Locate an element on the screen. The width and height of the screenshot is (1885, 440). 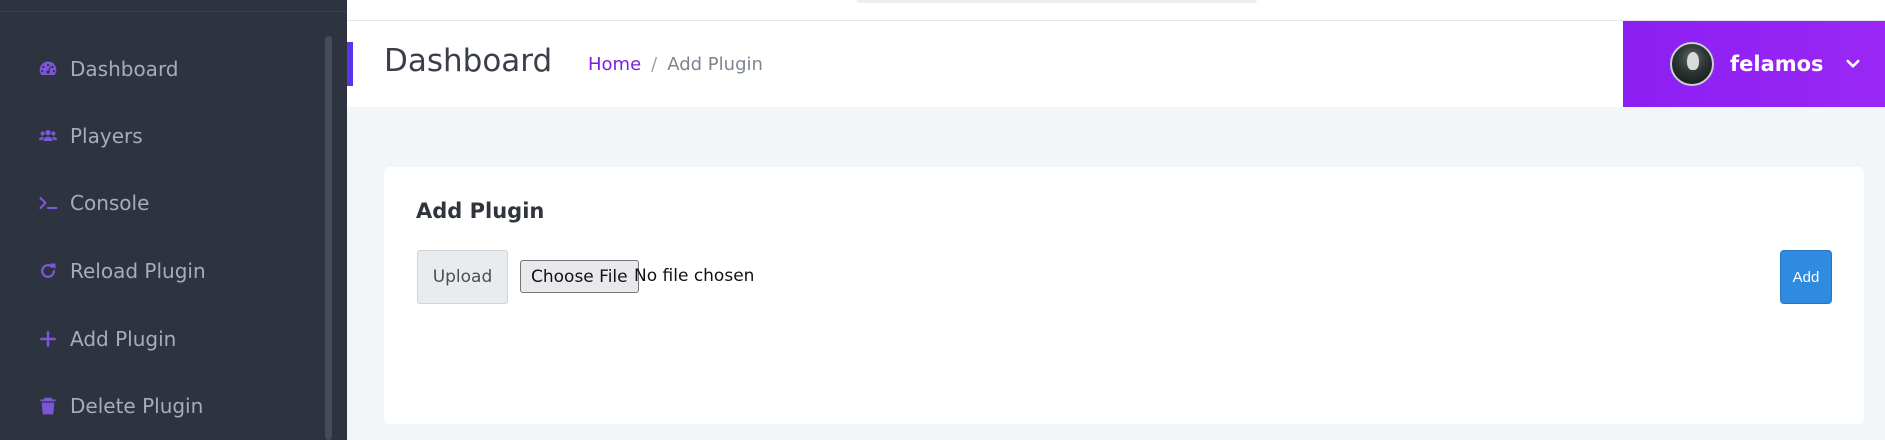
sidebar-item-delete-plugin: Delete Plugin is located at coordinates (119, 406).